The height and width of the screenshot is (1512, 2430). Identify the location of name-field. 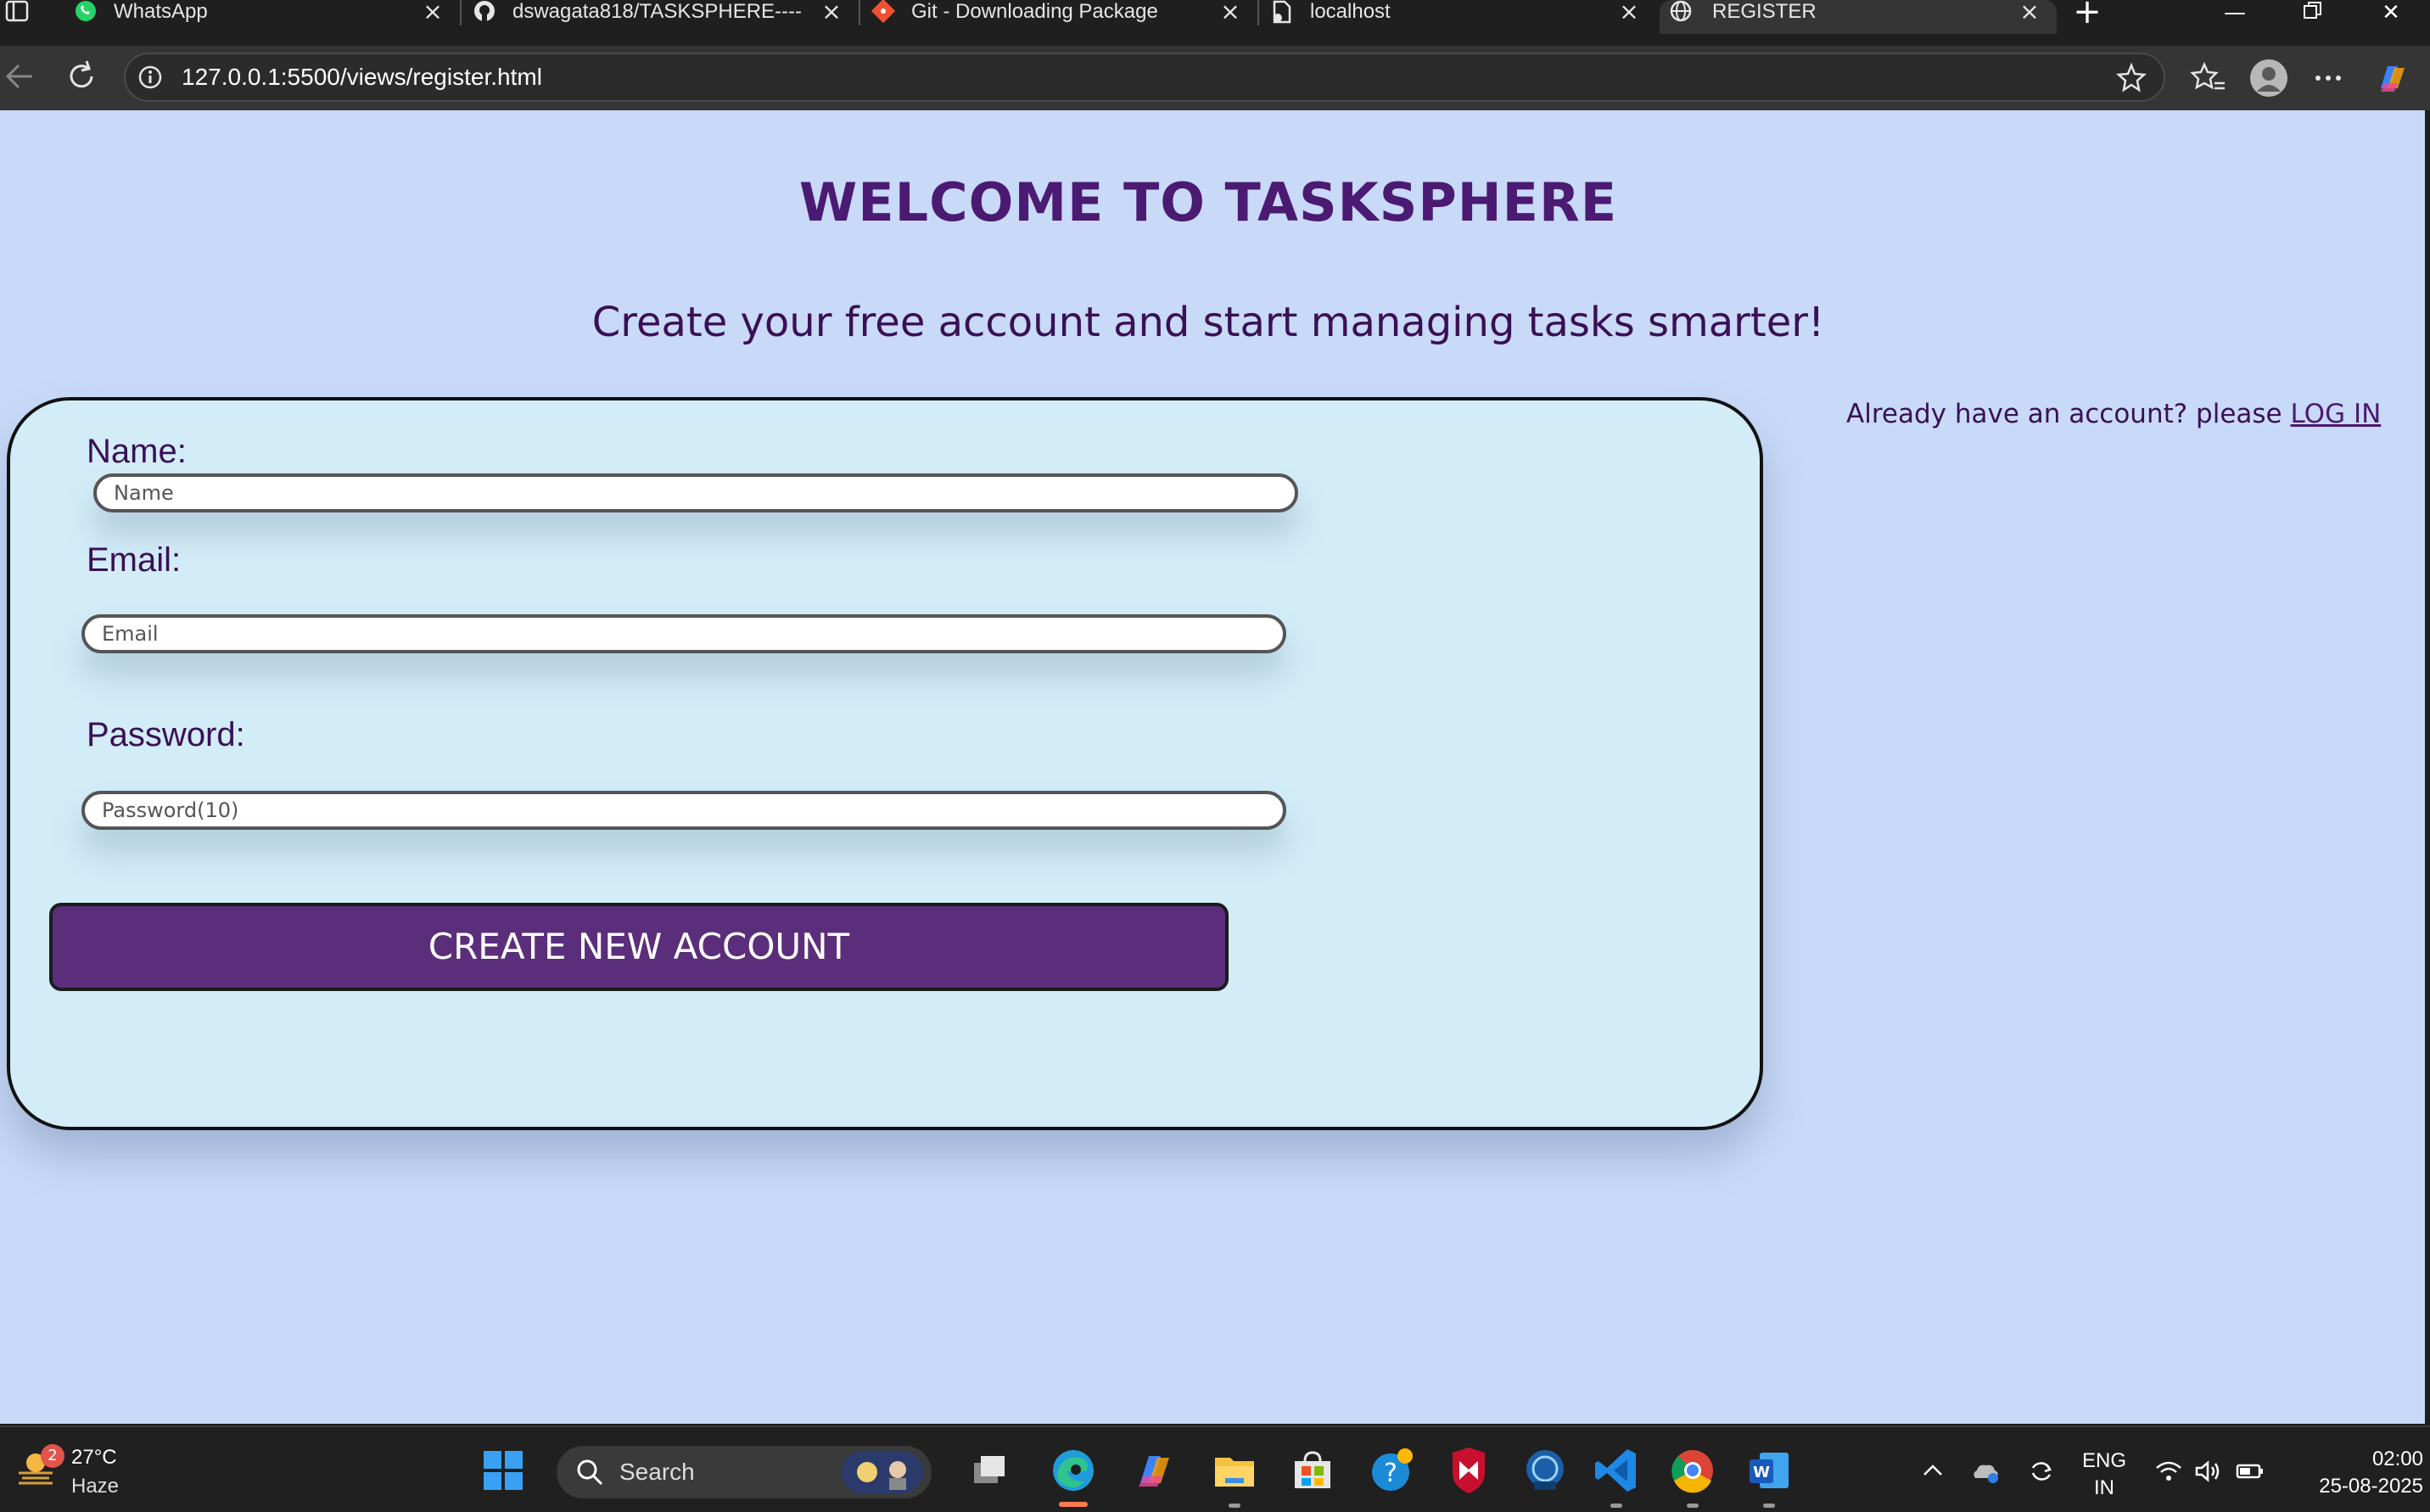
(695, 492).